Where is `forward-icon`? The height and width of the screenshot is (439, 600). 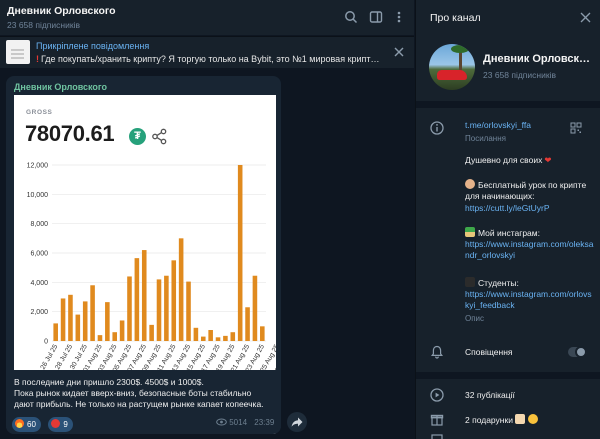
forward-icon is located at coordinates (297, 422).